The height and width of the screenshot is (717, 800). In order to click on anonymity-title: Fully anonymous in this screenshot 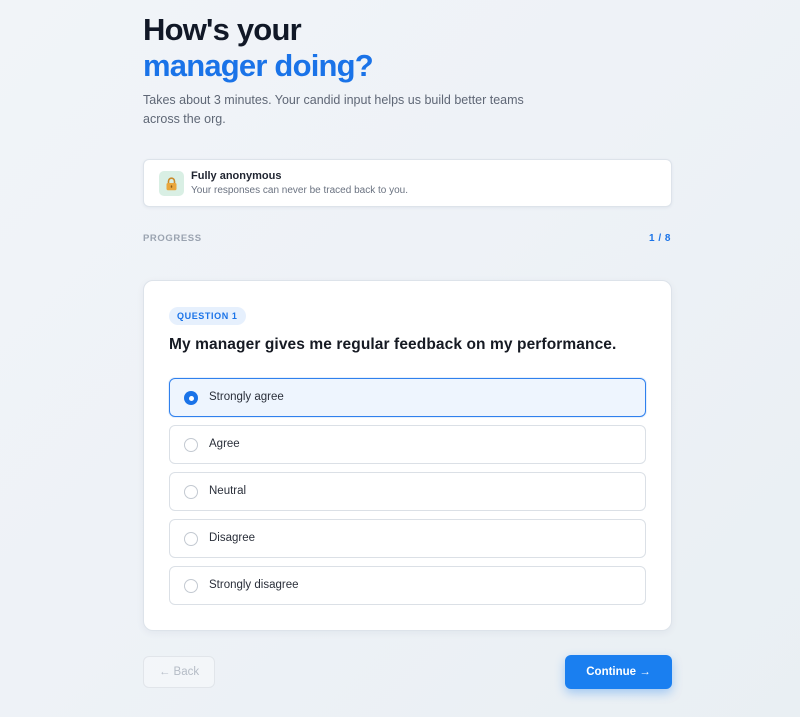, I will do `click(236, 176)`.